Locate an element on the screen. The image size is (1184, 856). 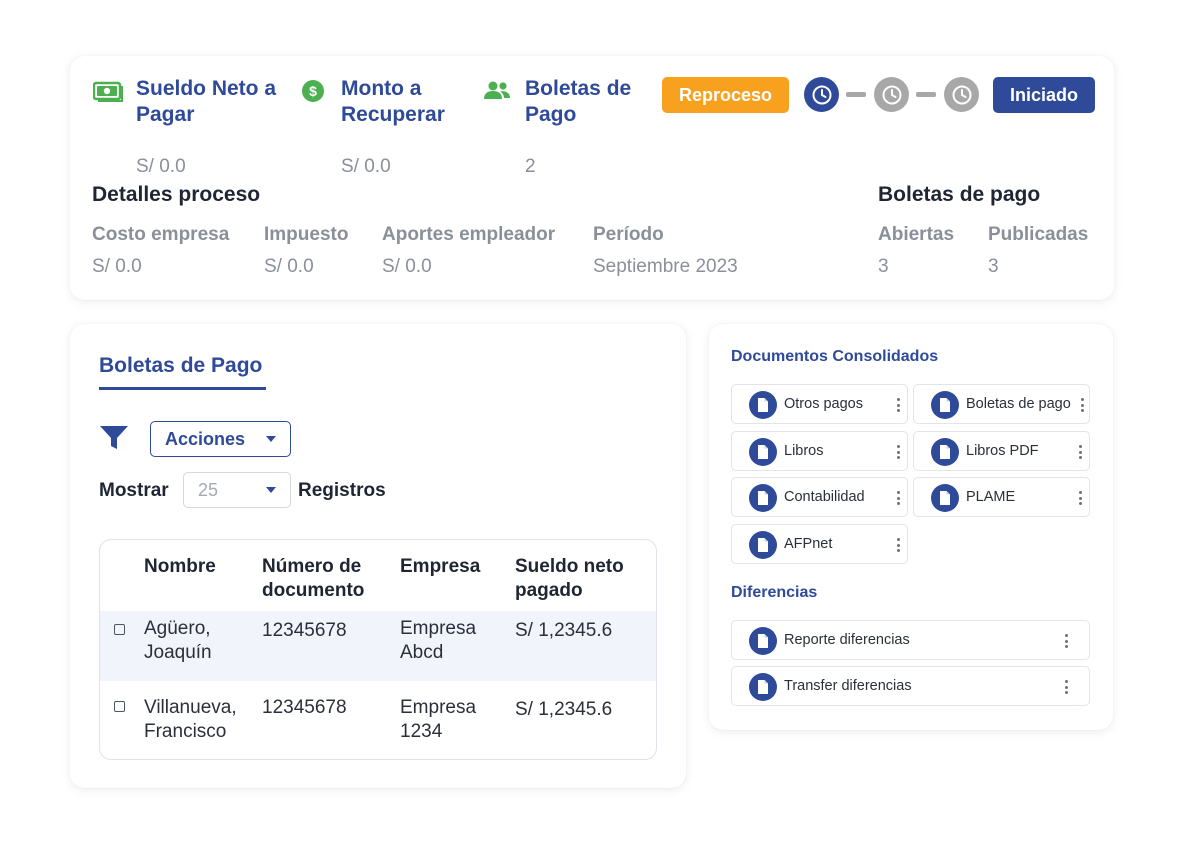
page-size-value: 25 is located at coordinates (208, 489).